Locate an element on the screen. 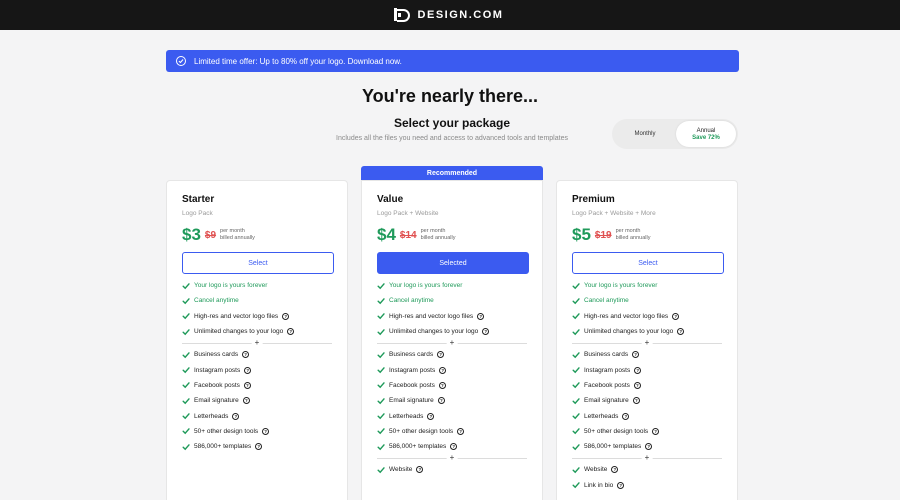 The image size is (900, 500). feature-item: High-res and vector logo files? is located at coordinates (647, 316).